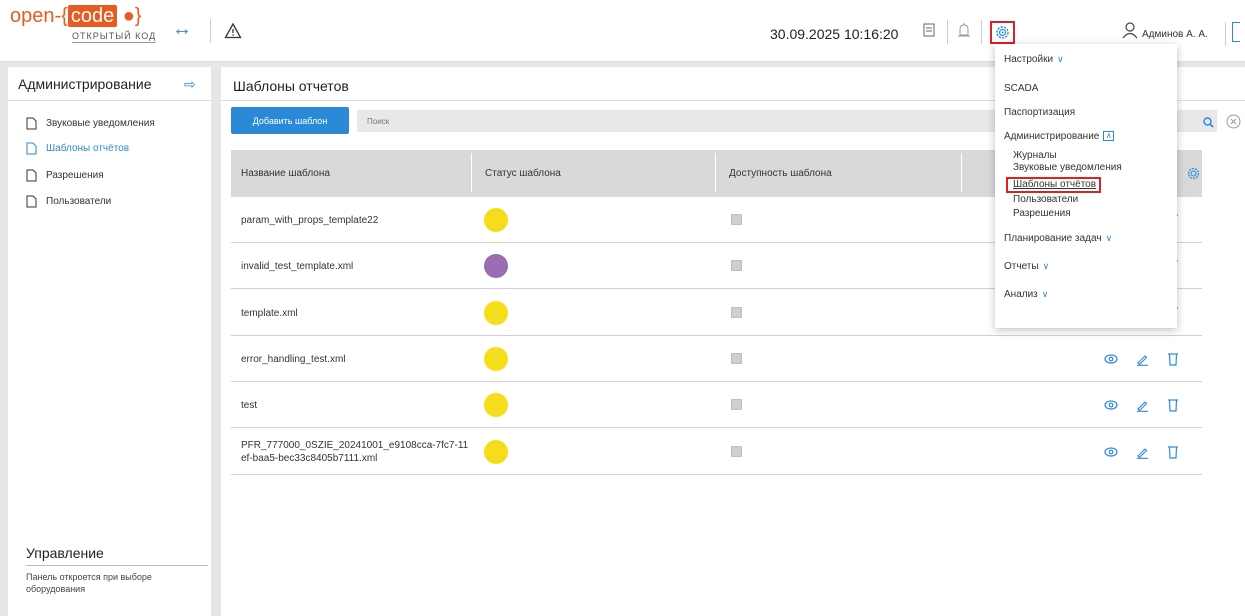 This screenshot has height=616, width=1245. I want to click on template-name: param_with_props_template22, so click(310, 220).